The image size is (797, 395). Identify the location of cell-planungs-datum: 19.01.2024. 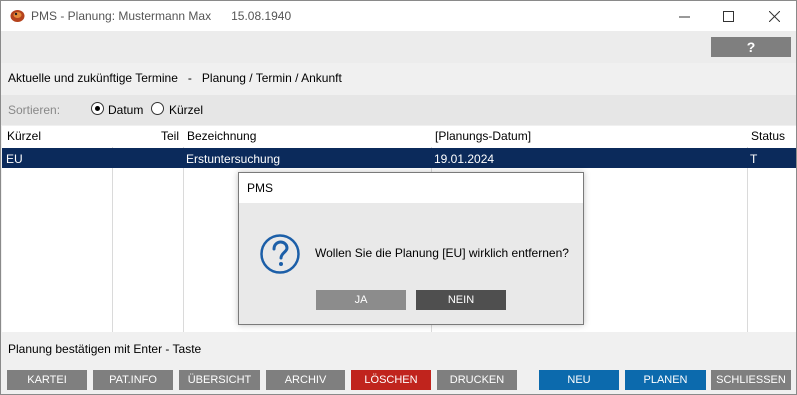
(464, 159).